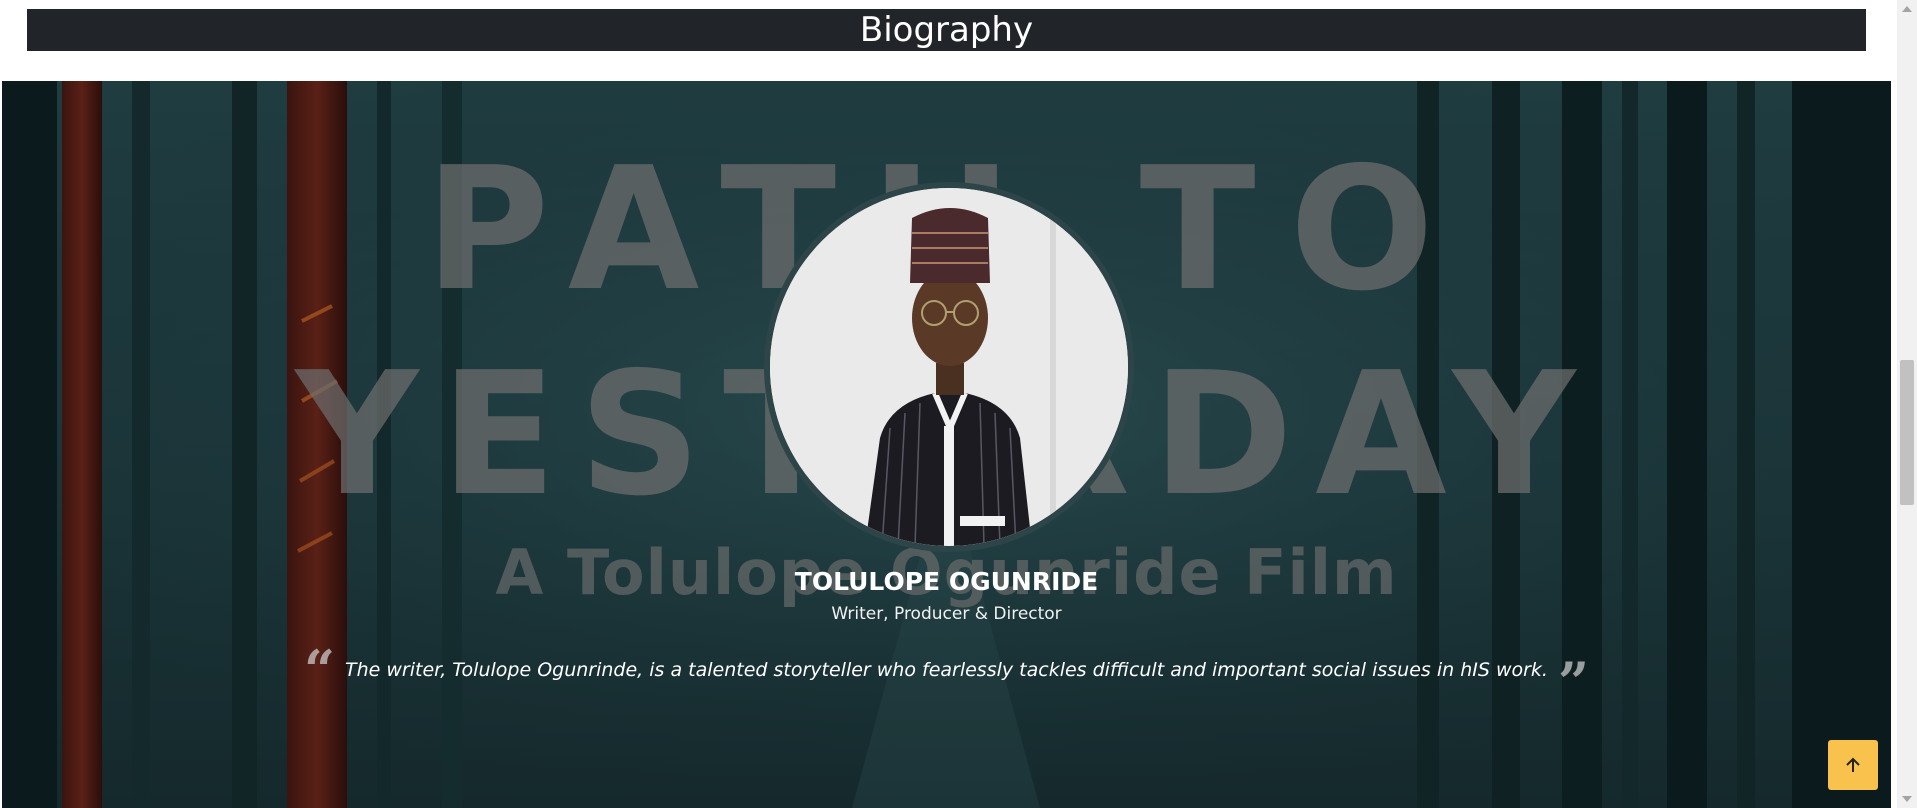  I want to click on biography-header: Biography, so click(946, 30).